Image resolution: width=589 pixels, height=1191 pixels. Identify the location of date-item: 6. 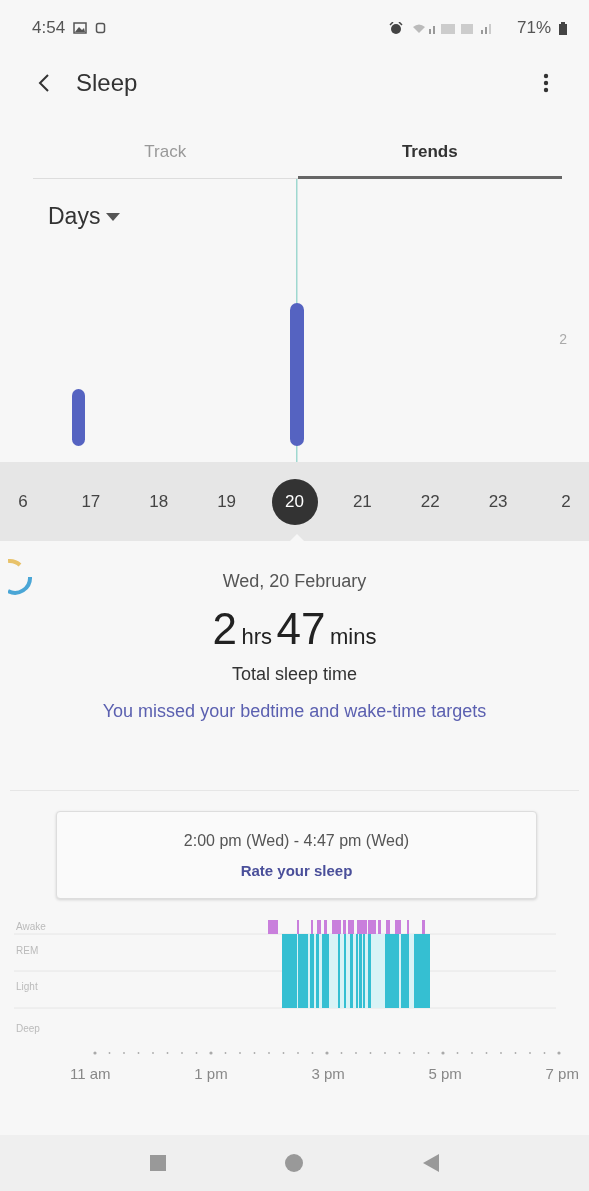
(23, 501).